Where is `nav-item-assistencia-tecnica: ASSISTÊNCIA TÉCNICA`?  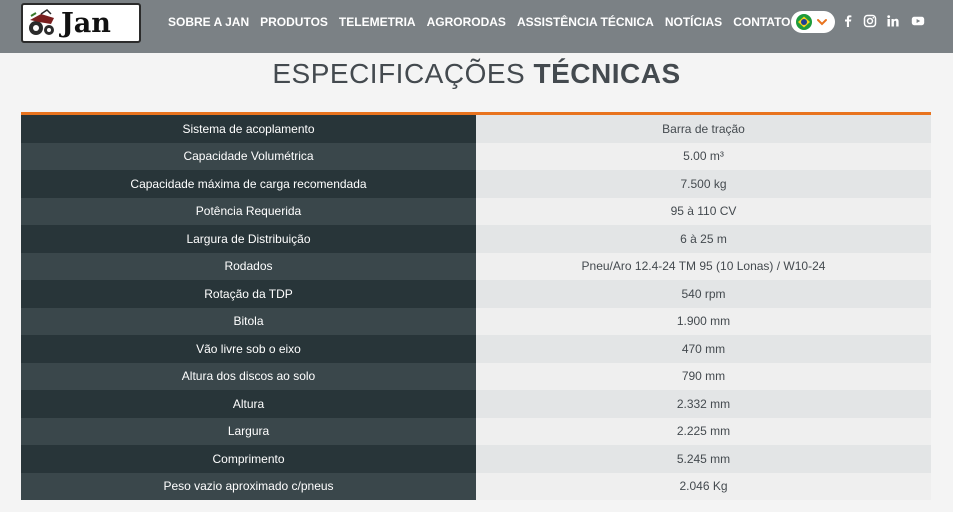 nav-item-assistencia-tecnica: ASSISTÊNCIA TÉCNICA is located at coordinates (585, 22).